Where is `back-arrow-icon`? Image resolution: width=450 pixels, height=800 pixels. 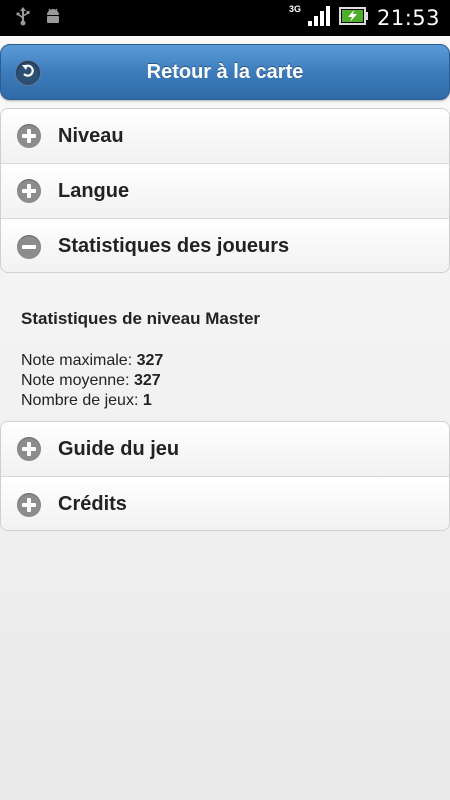
back-arrow-icon is located at coordinates (28, 73).